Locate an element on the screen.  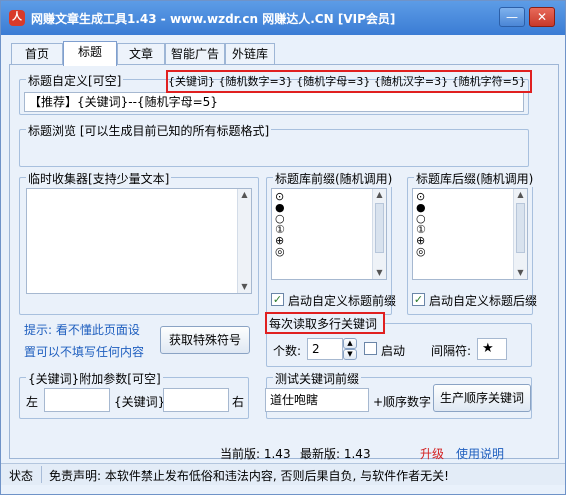
syntax-highlight-box is located at coordinates (349, 81).